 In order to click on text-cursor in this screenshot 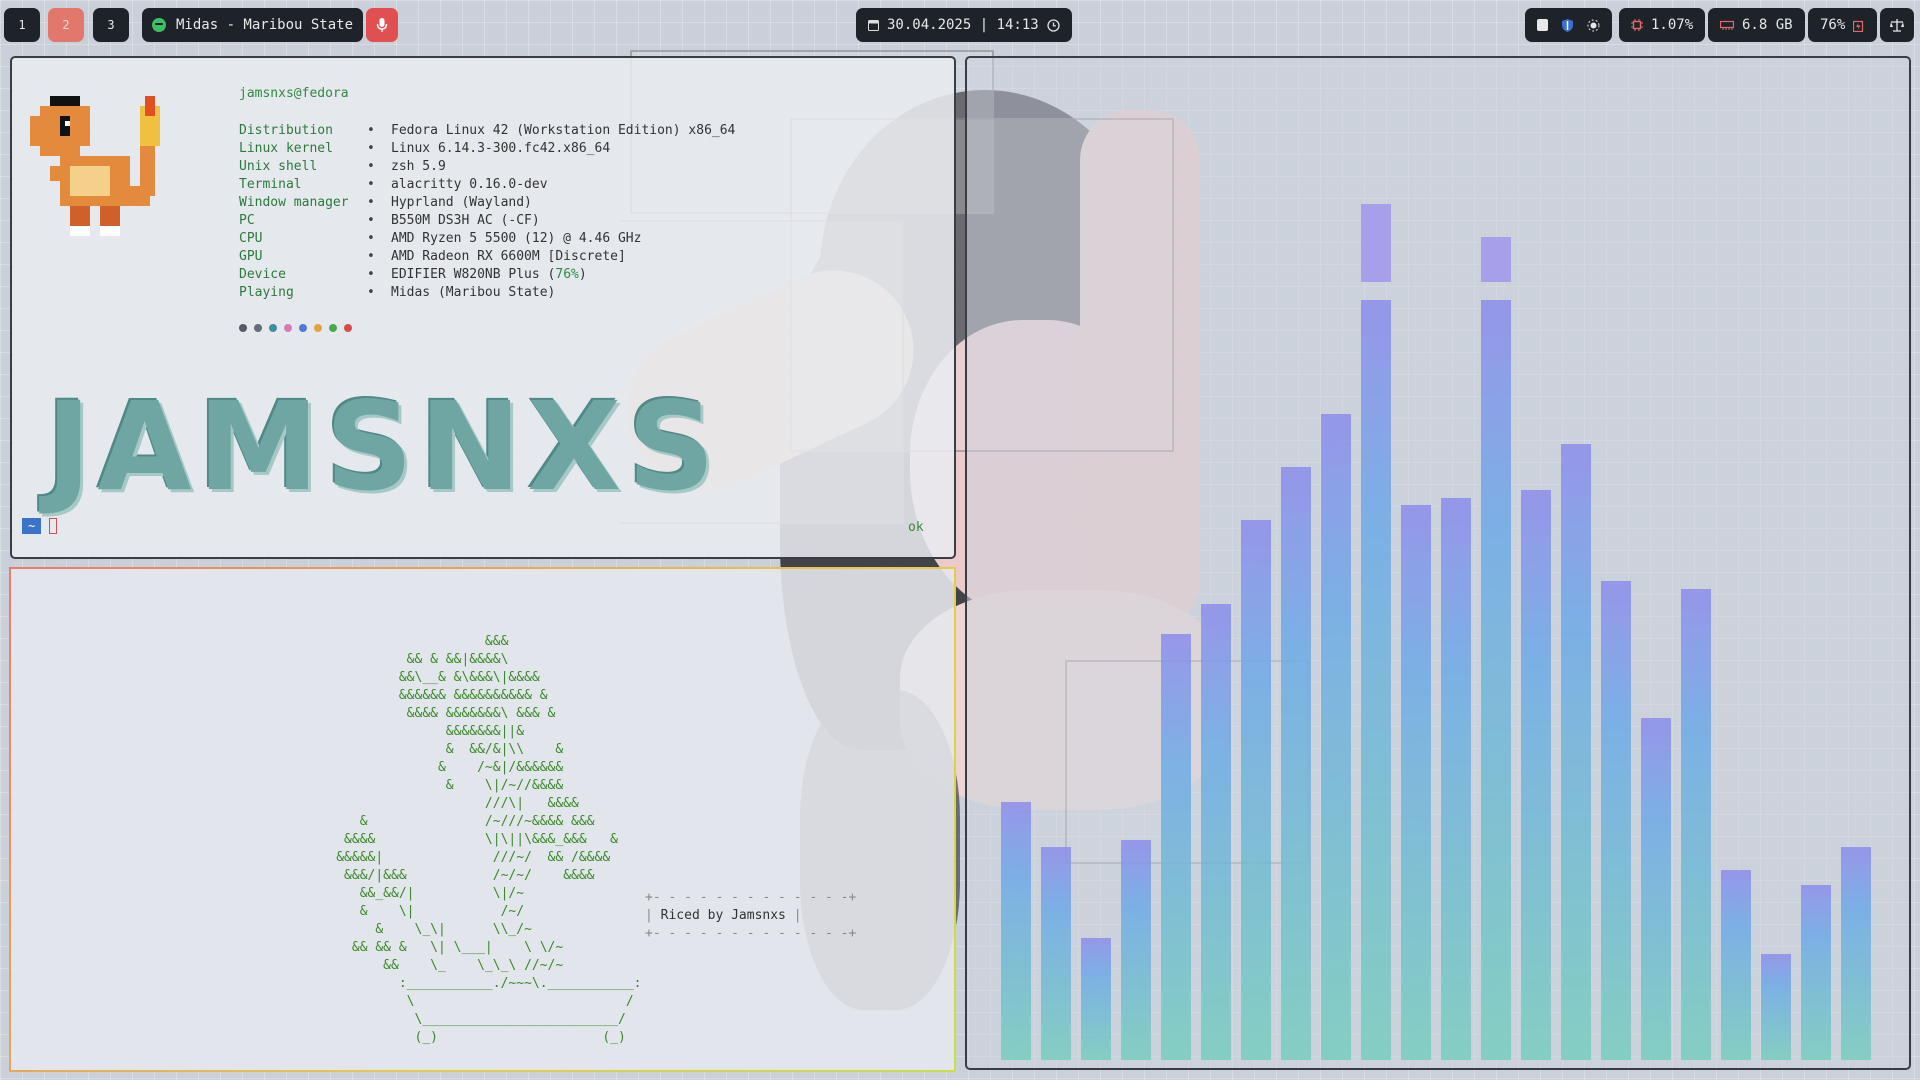, I will do `click(53, 526)`.